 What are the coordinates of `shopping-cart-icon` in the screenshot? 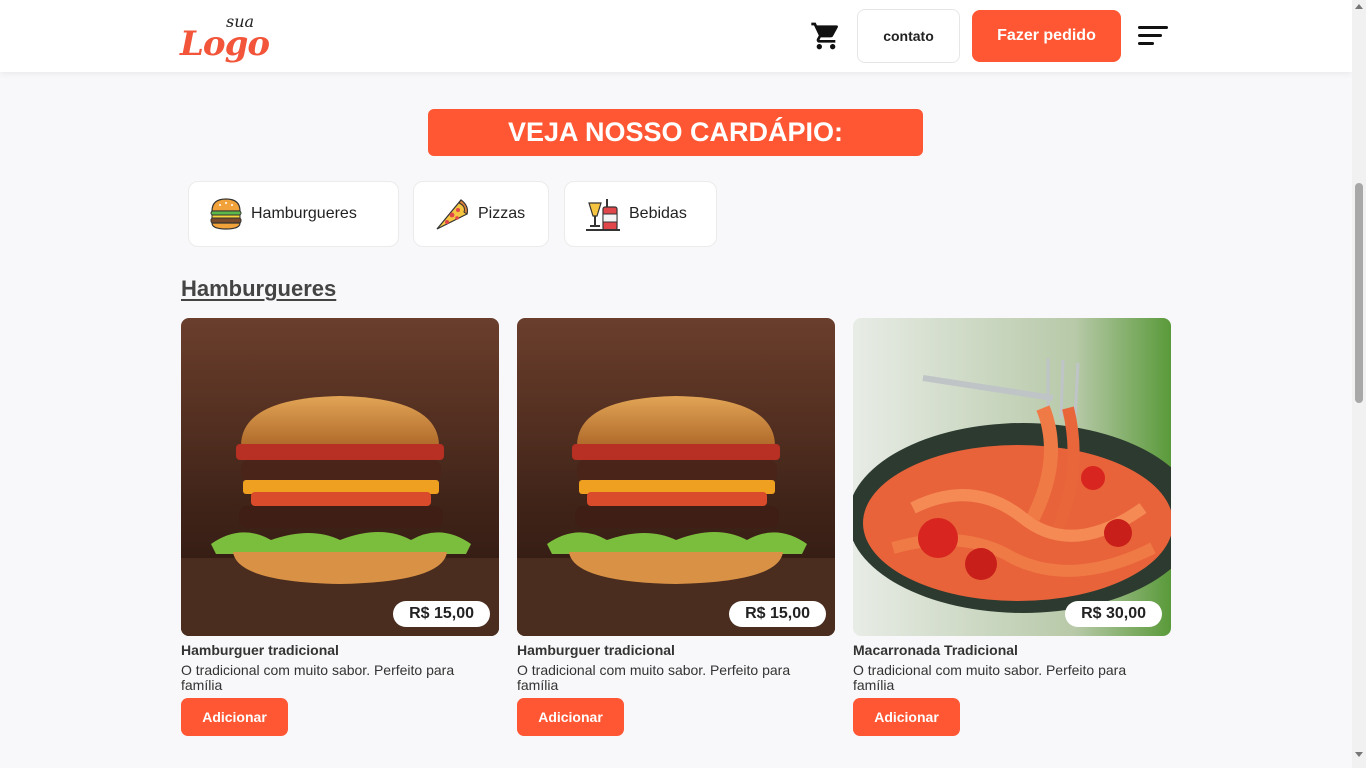 It's located at (825, 36).